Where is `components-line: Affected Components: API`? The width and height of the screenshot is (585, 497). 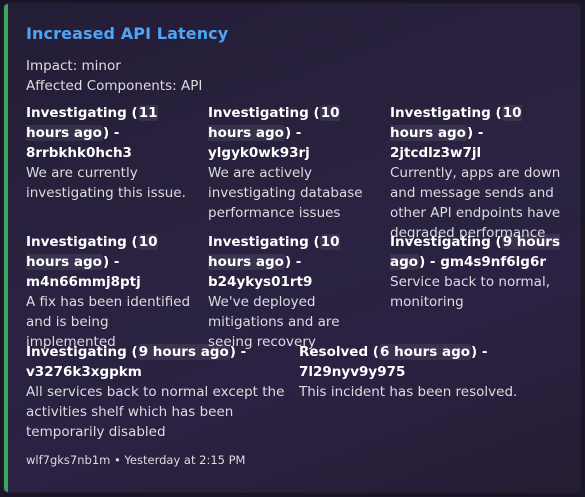 components-line: Affected Components: API is located at coordinates (114, 86).